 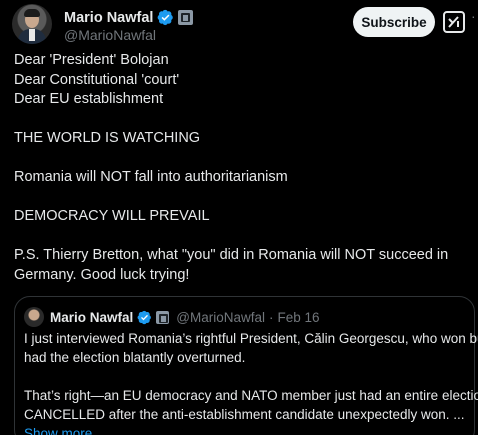 I want to click on subscribe-button: Subscribe, so click(x=394, y=22).